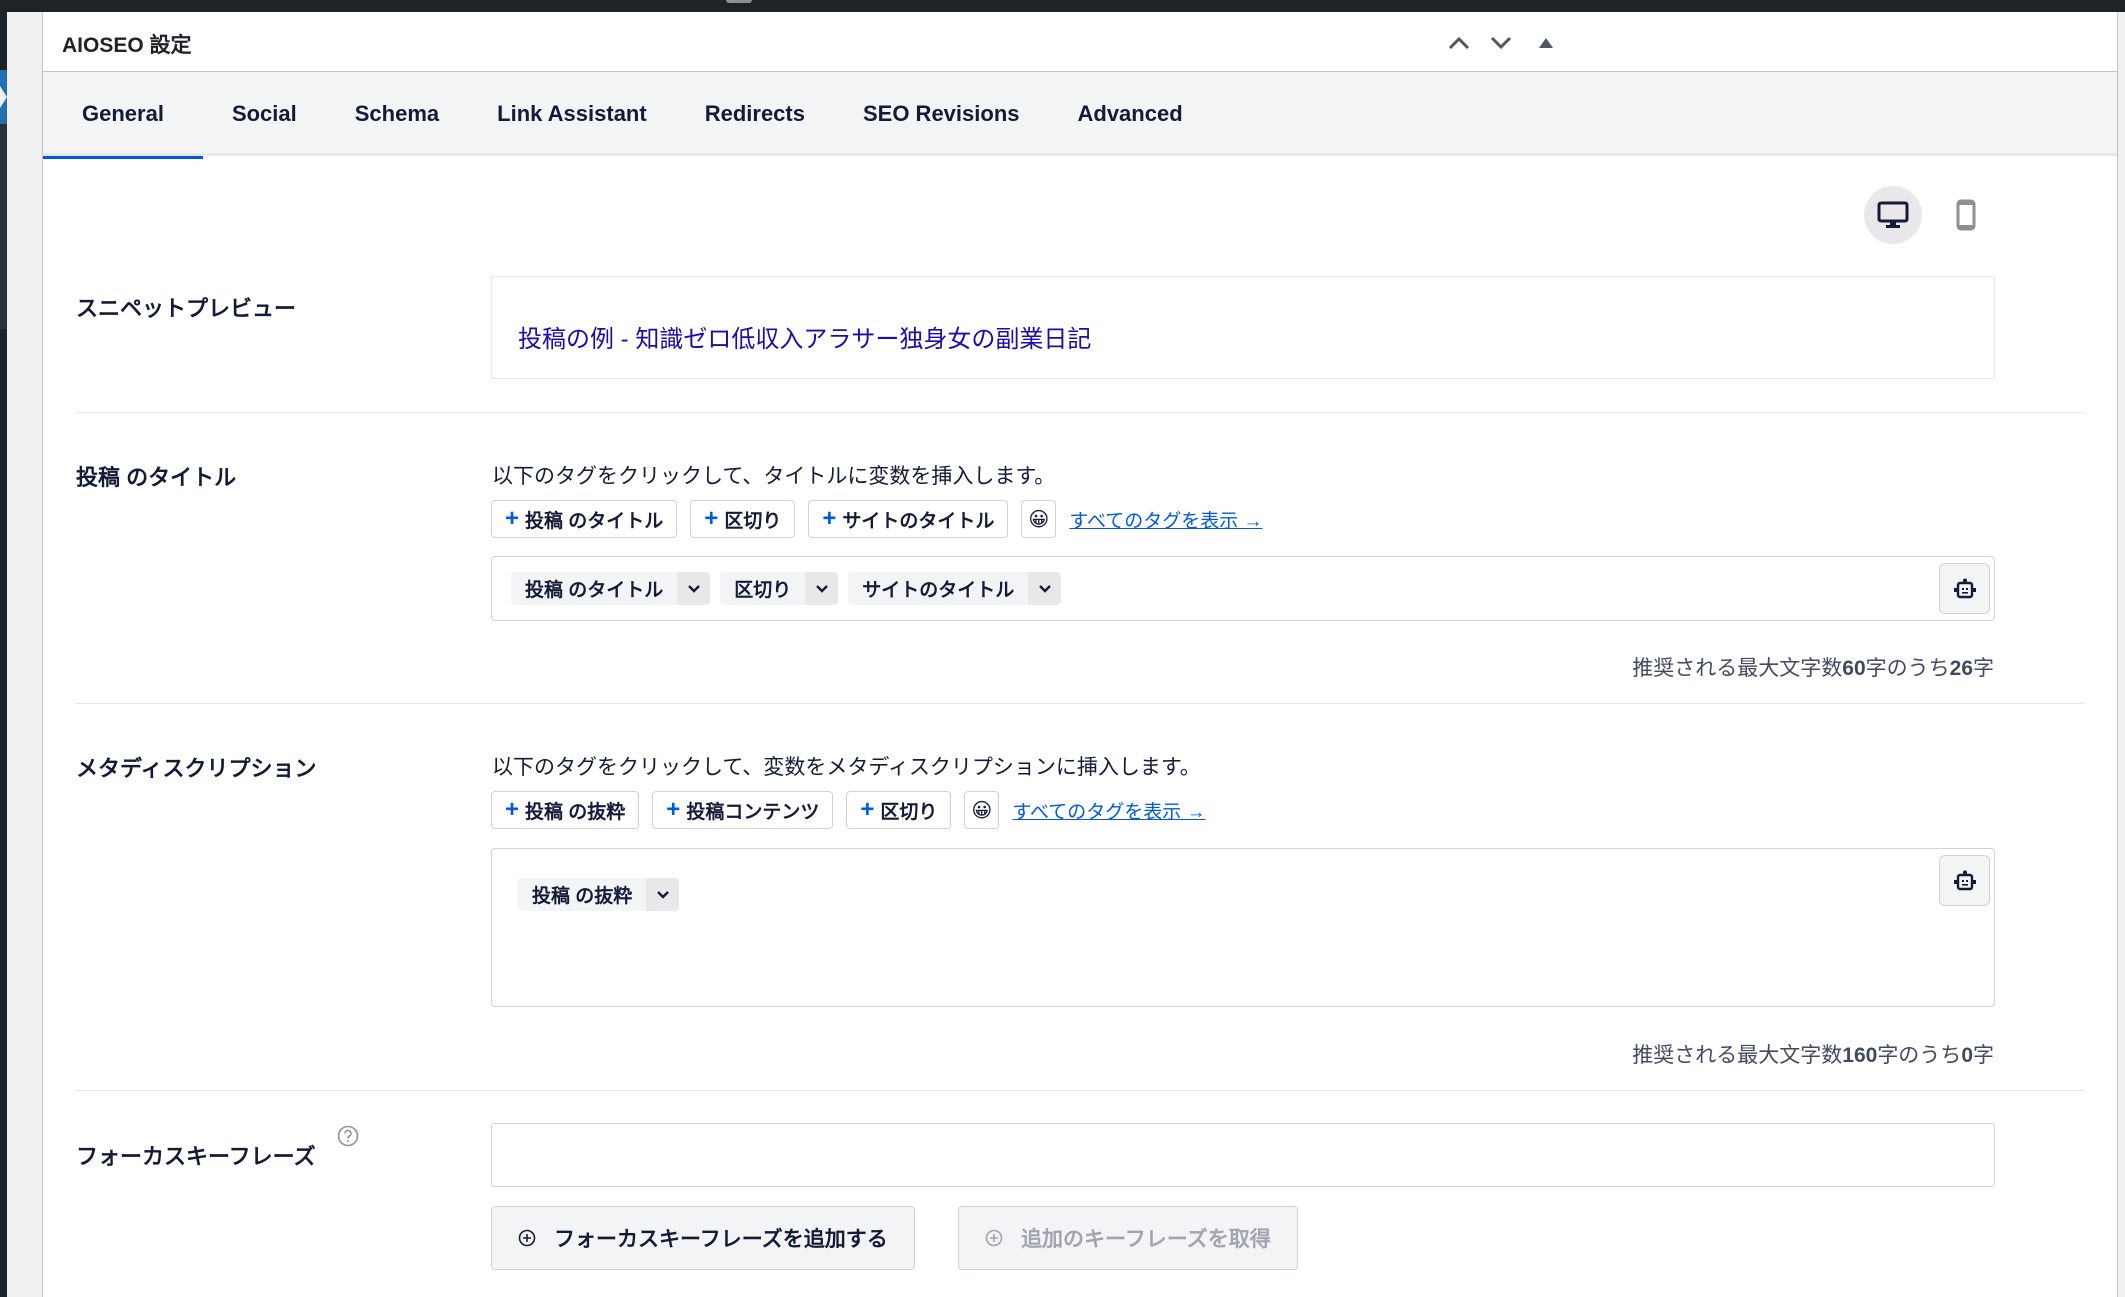 The height and width of the screenshot is (1297, 2125). I want to click on snippet-preview-title: 投稿の例 - 知識ゼロ低収入アラサー独身女の副業日記, so click(805, 339).